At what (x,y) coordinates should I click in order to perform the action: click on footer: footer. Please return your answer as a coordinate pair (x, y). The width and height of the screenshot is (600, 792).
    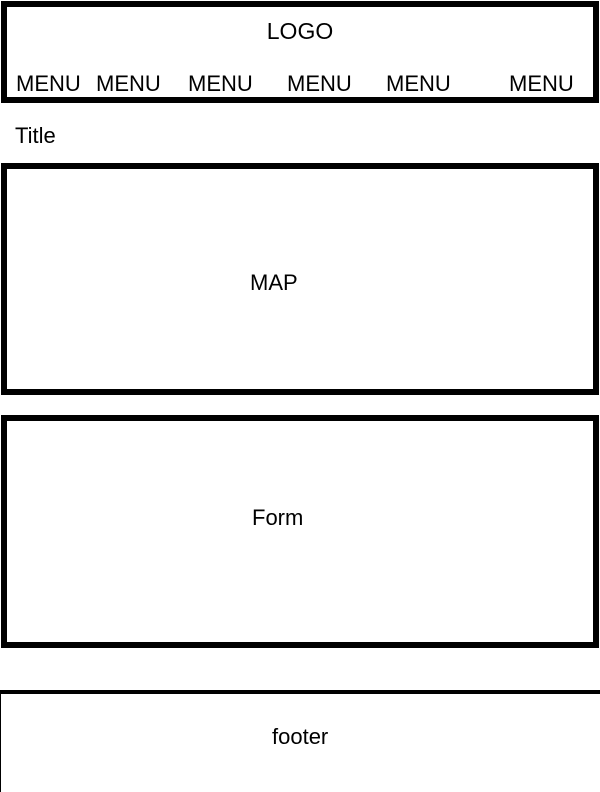
    Looking at the image, I should click on (300, 741).